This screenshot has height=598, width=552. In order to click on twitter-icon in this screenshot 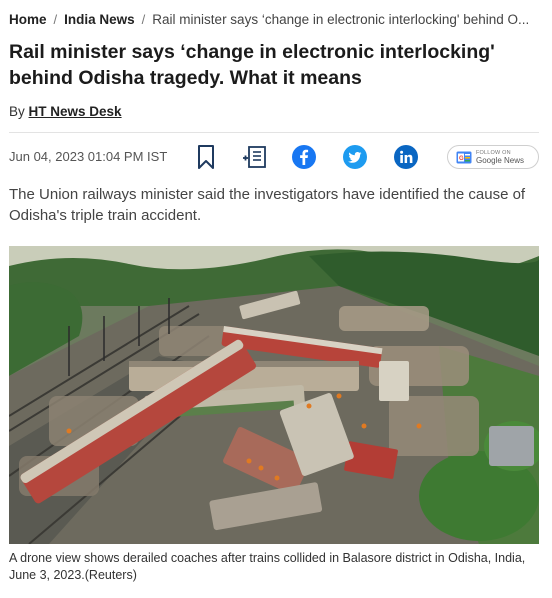, I will do `click(355, 157)`.